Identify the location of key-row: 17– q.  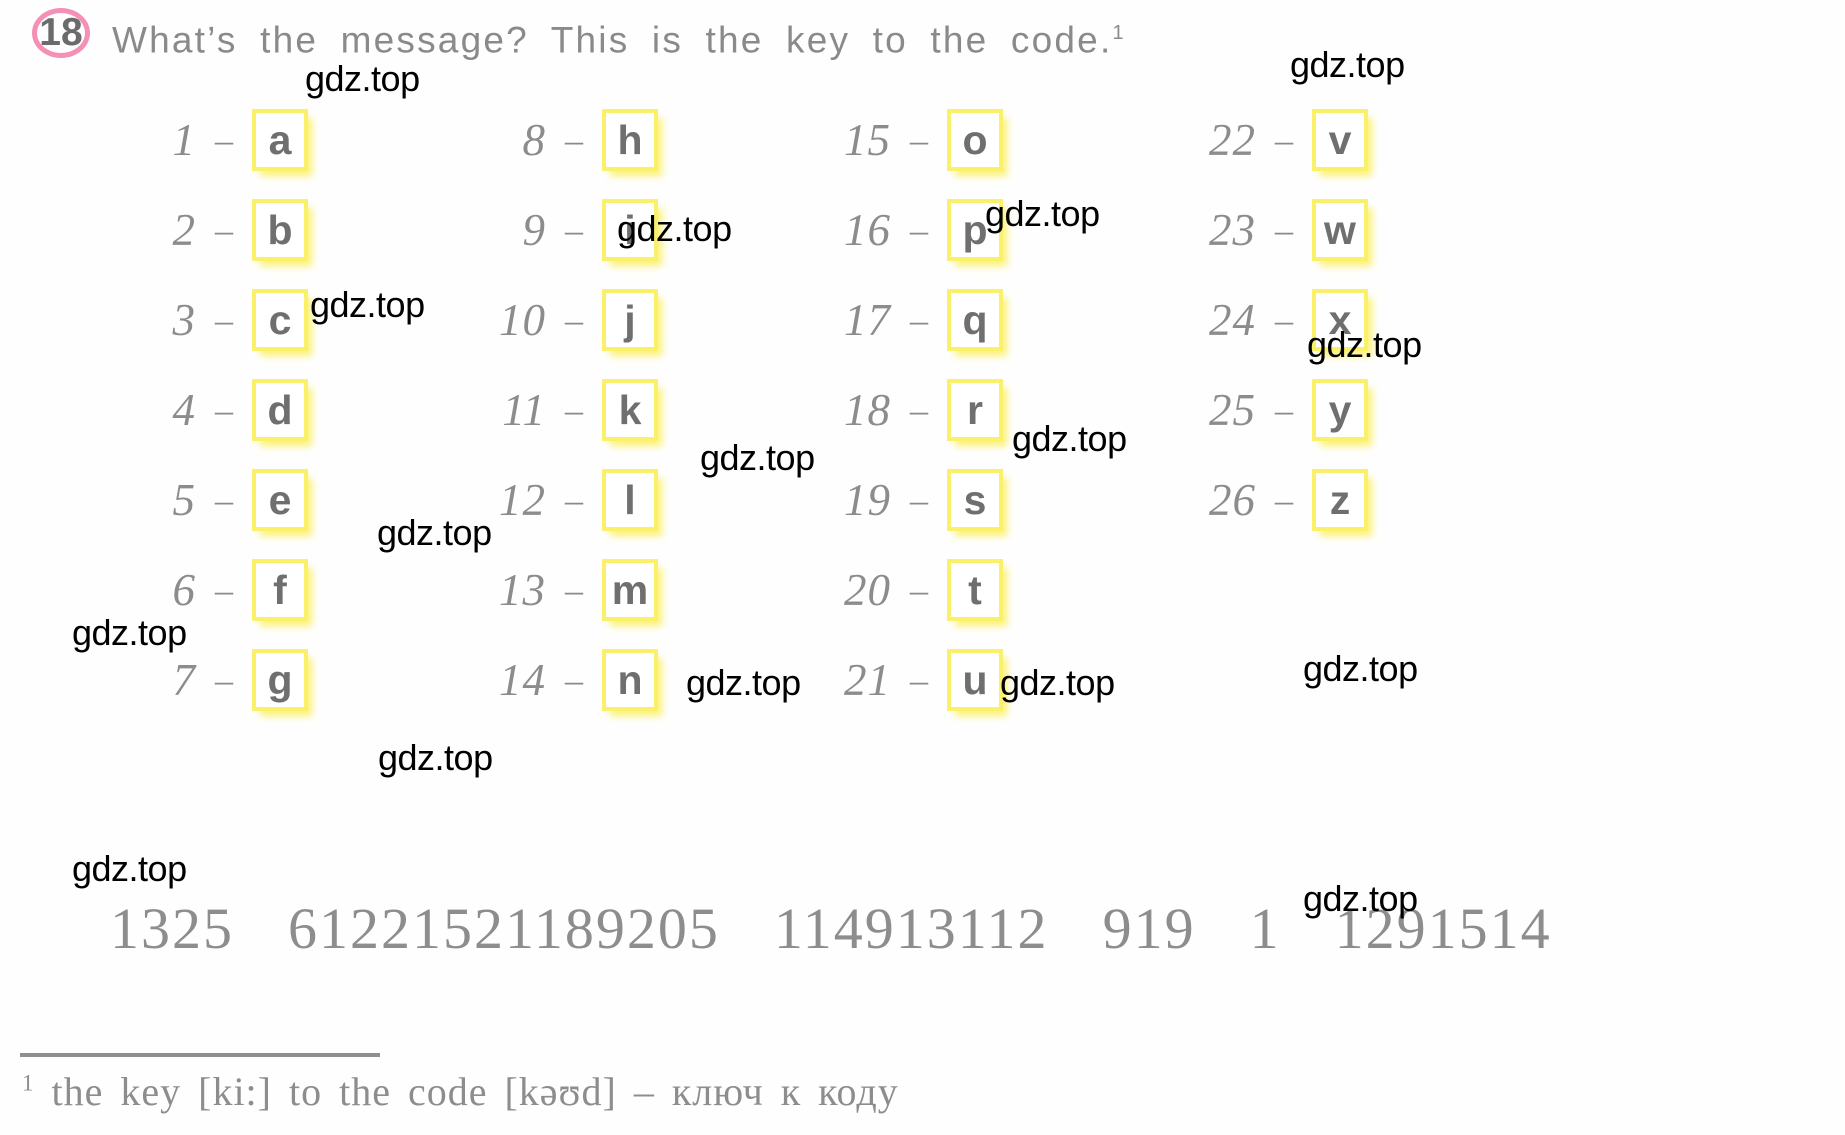
(899, 320).